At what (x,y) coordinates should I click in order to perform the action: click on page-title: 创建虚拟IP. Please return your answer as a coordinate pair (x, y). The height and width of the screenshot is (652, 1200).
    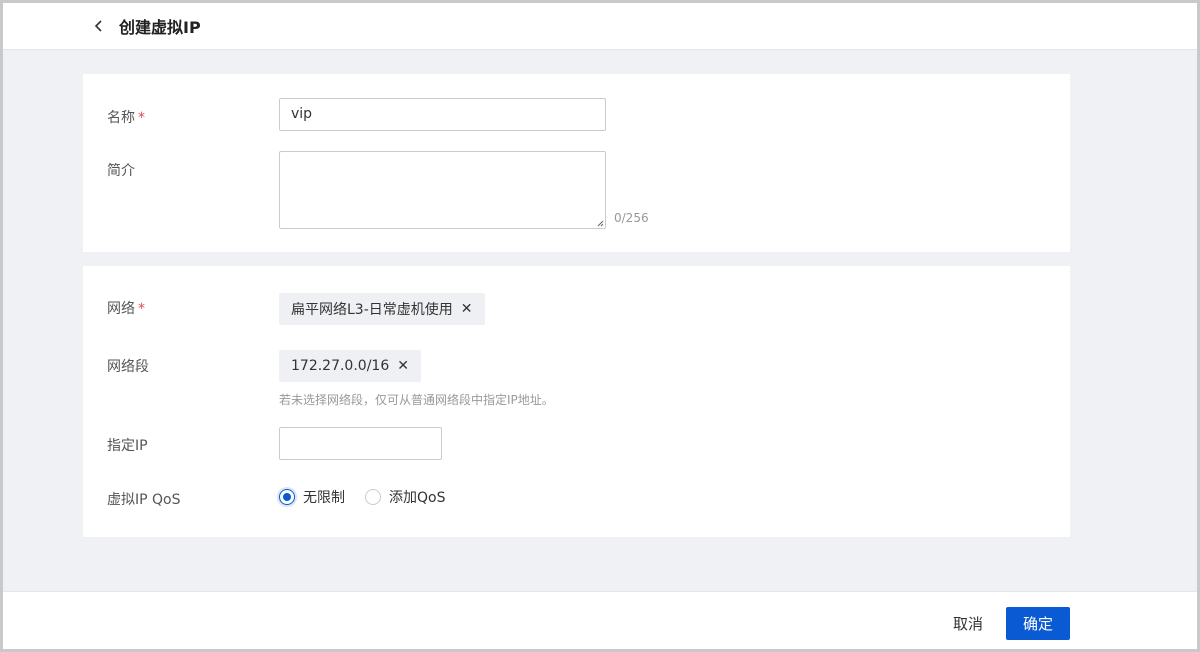
    Looking at the image, I should click on (160, 27).